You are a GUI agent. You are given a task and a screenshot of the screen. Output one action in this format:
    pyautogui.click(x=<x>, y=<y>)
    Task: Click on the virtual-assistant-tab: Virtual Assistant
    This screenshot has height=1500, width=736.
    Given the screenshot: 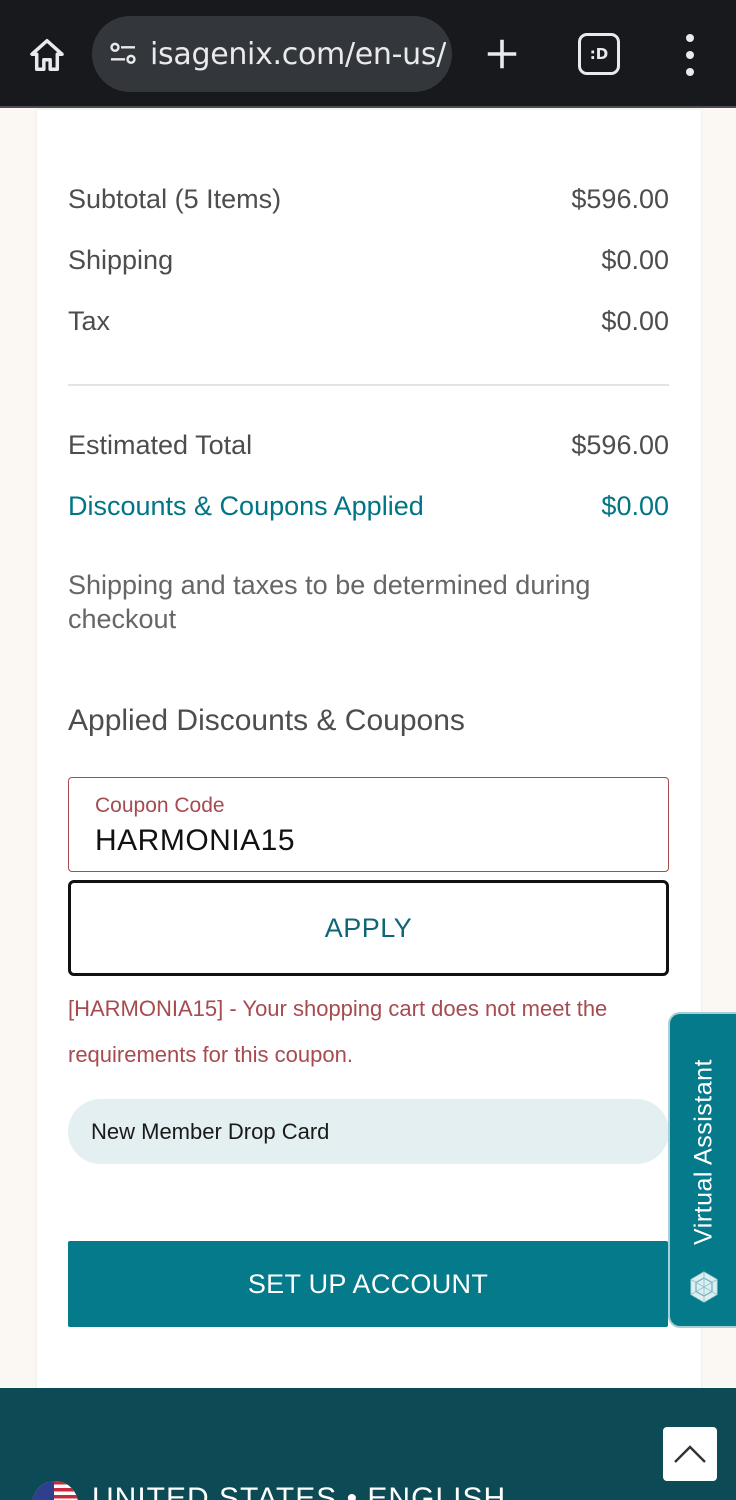 What is the action you would take?
    pyautogui.click(x=702, y=1170)
    